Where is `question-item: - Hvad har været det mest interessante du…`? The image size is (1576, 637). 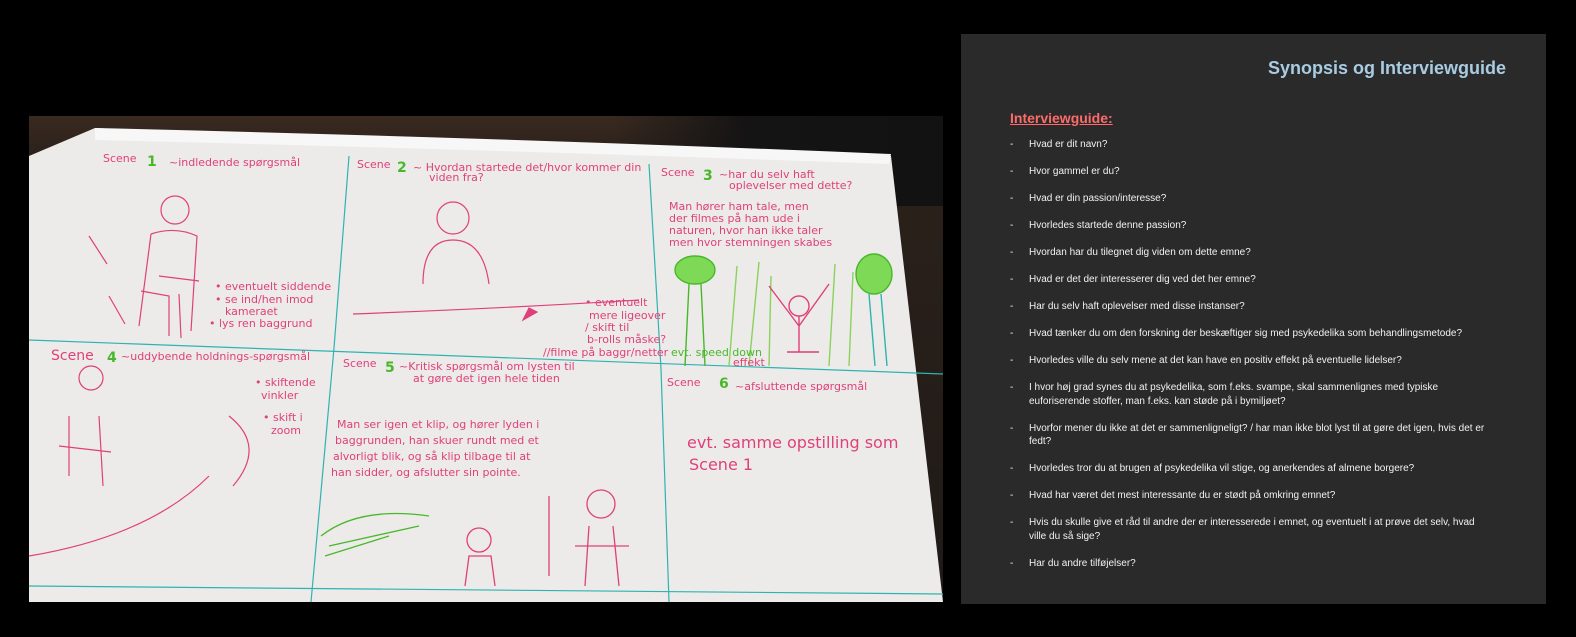
question-item: - Hvad har været det mest interessante du… is located at coordinates (1250, 496).